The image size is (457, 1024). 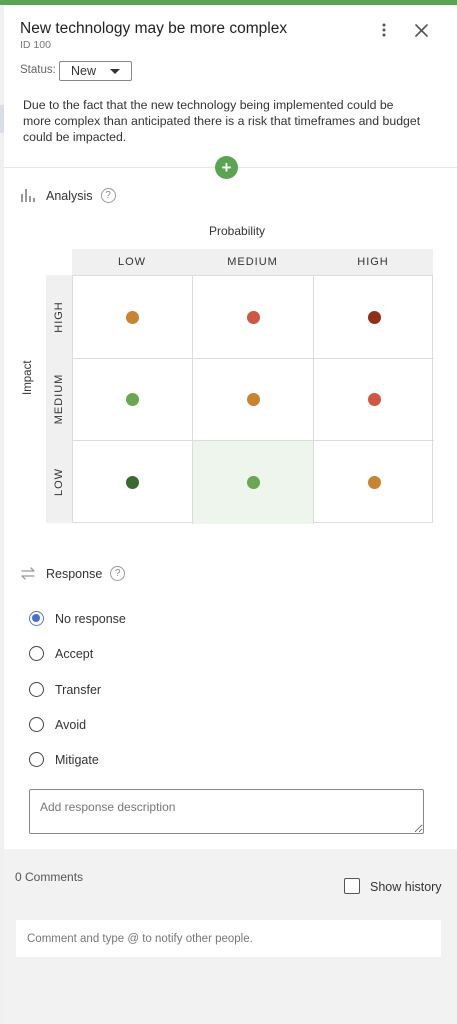 I want to click on response-option-transfer: Transfer, so click(x=65, y=689).